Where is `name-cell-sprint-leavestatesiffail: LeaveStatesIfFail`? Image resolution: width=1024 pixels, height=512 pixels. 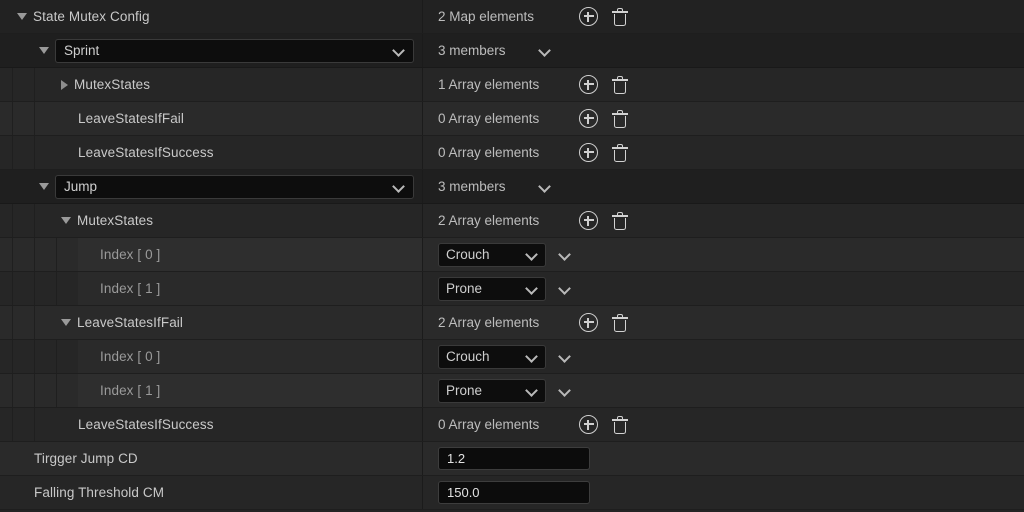
name-cell-sprint-leavestatesiffail: LeaveStatesIfFail is located at coordinates (211, 118).